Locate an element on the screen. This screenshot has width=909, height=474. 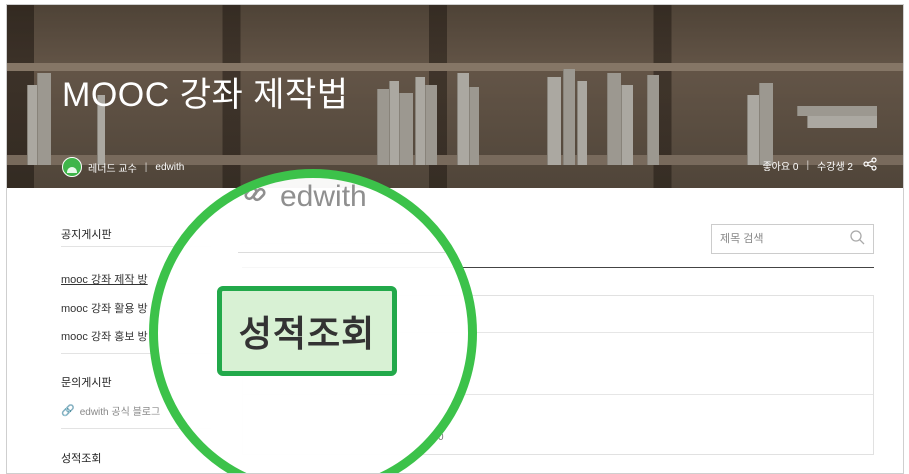
link-chain-icon is located at coordinates (255, 197).